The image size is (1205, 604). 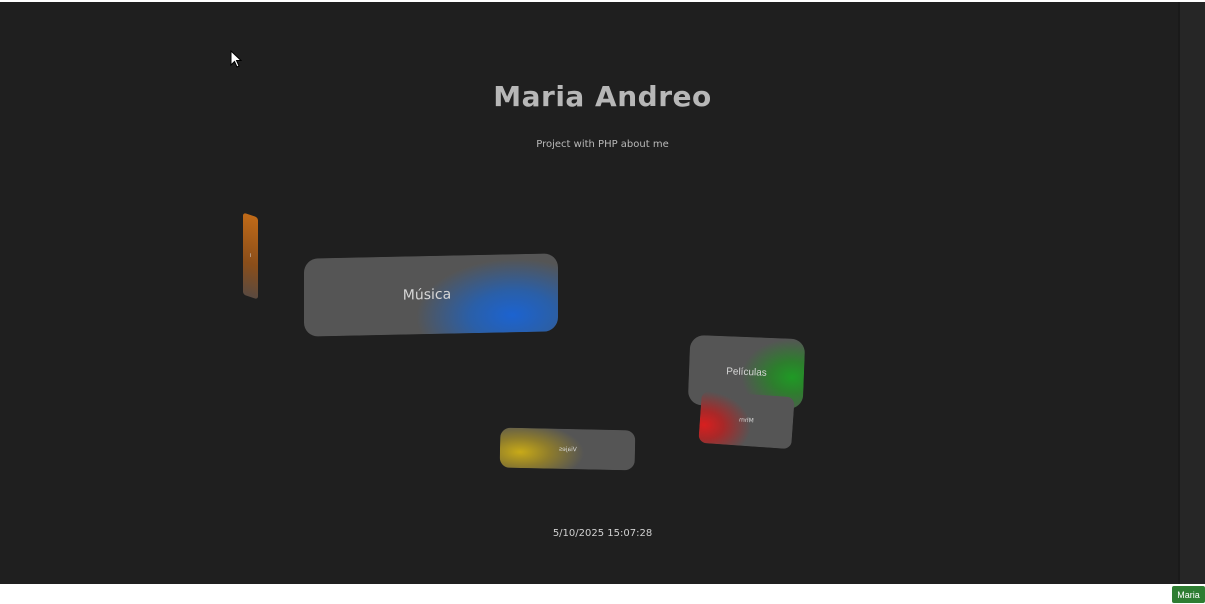 I want to click on page-subtitle: Project with PHP about me, so click(x=602, y=144).